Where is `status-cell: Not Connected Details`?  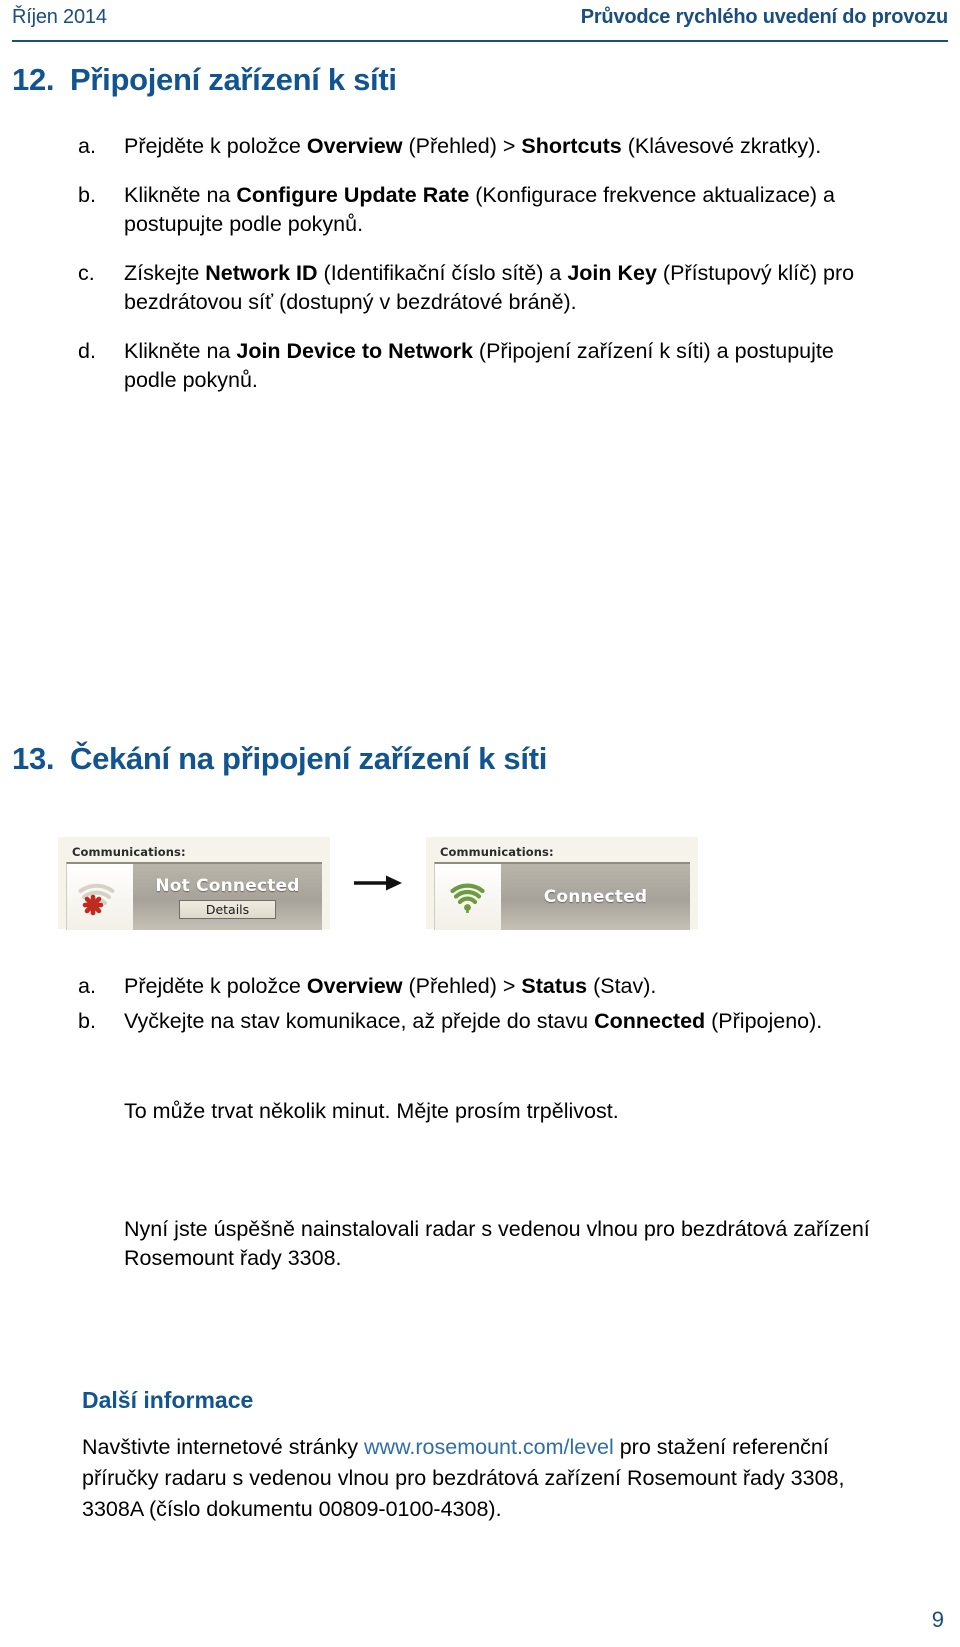
status-cell: Not Connected Details is located at coordinates (227, 897).